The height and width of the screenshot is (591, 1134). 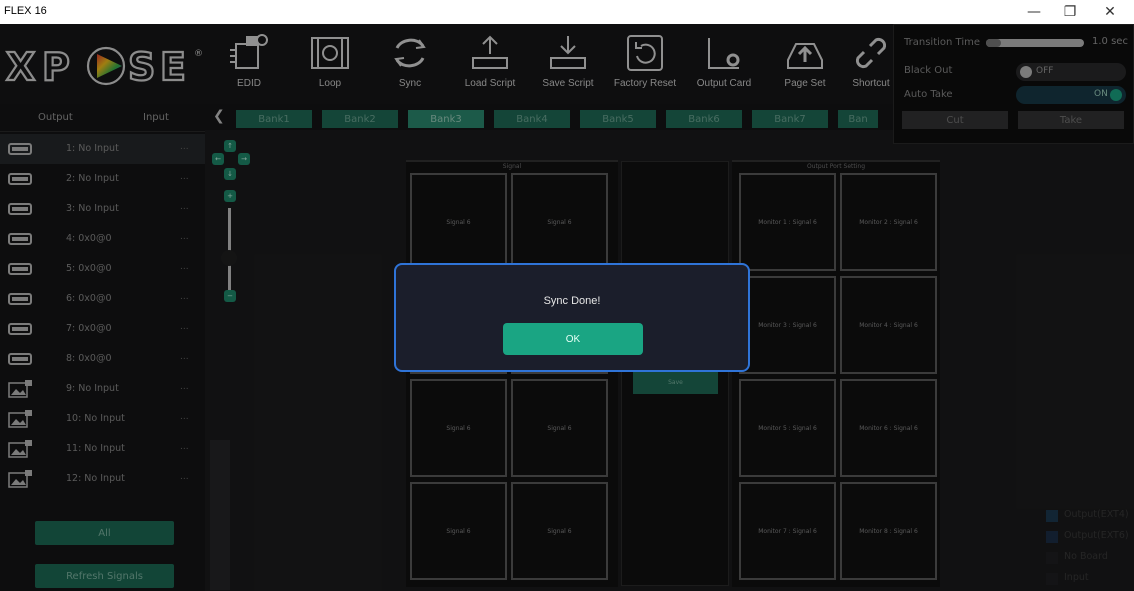 What do you see at coordinates (572, 301) in the screenshot?
I see `dialog-message: Sync Done!` at bounding box center [572, 301].